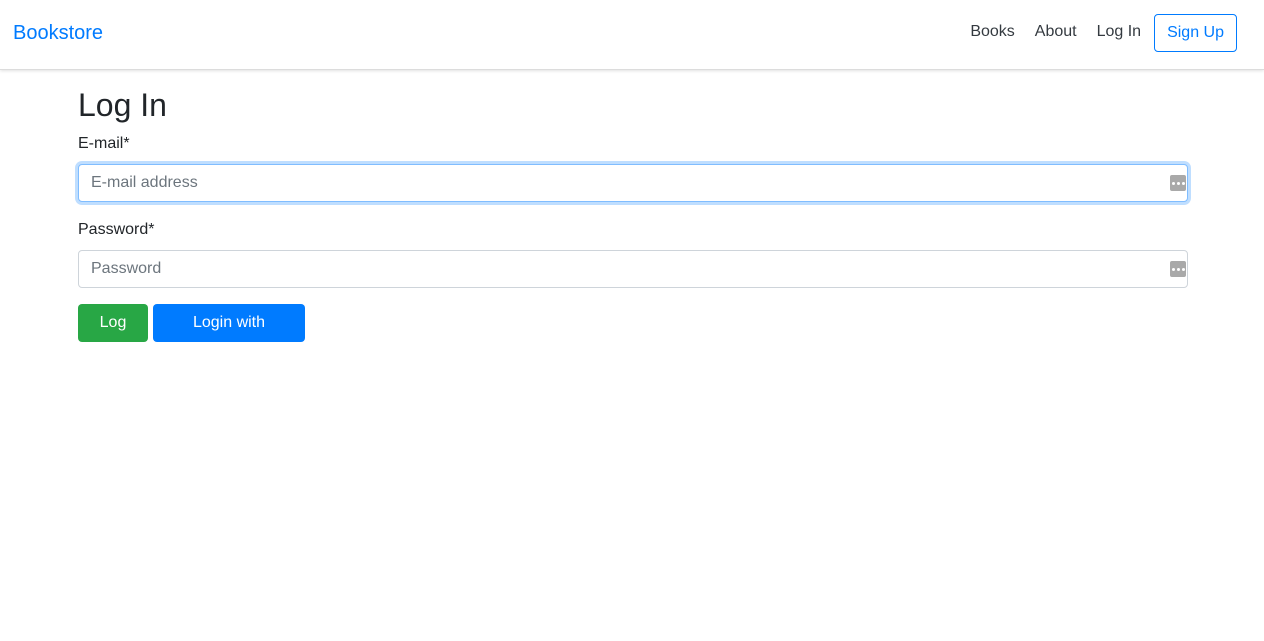 The image size is (1264, 641). I want to click on top-navbar: Bookstore Books About Log In Sign Up, so click(632, 35).